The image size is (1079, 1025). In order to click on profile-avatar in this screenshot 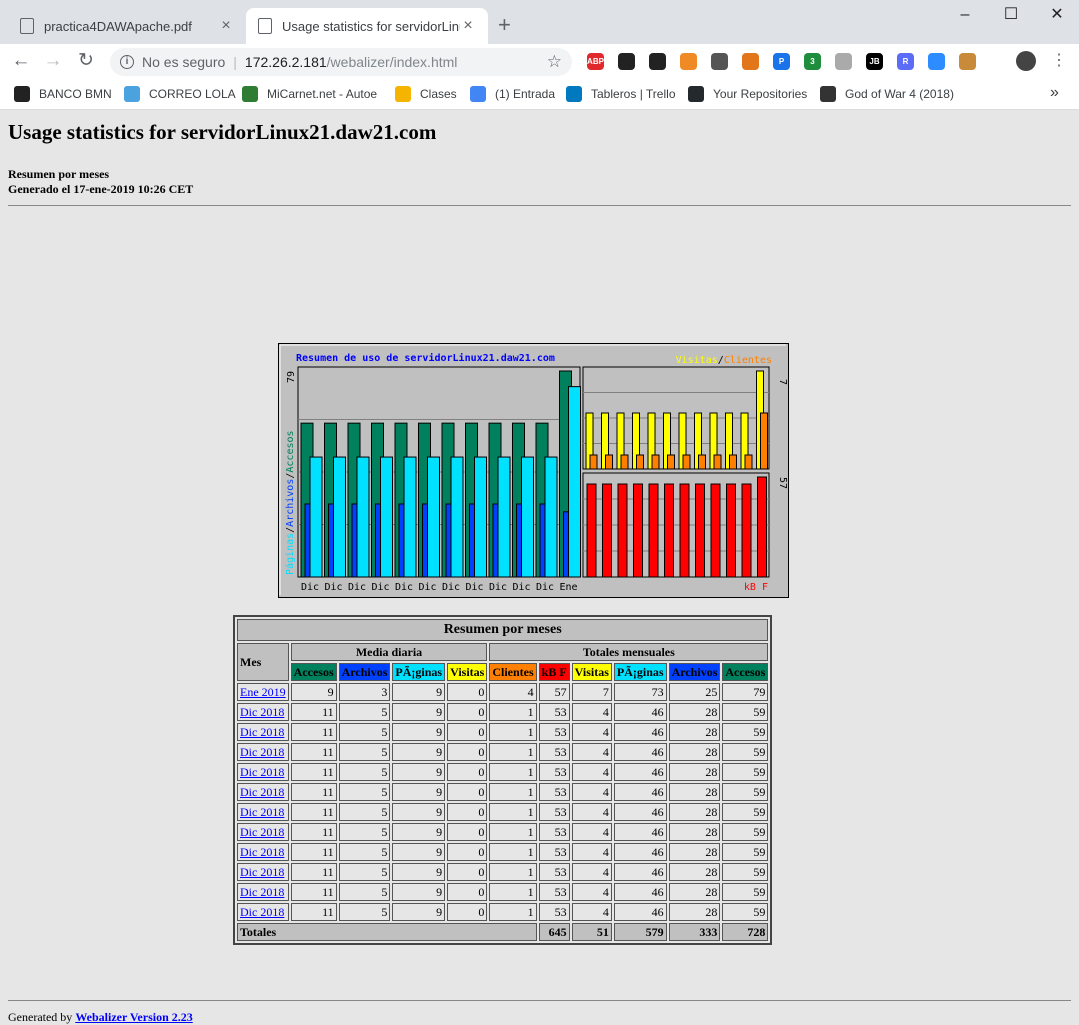, I will do `click(1026, 61)`.